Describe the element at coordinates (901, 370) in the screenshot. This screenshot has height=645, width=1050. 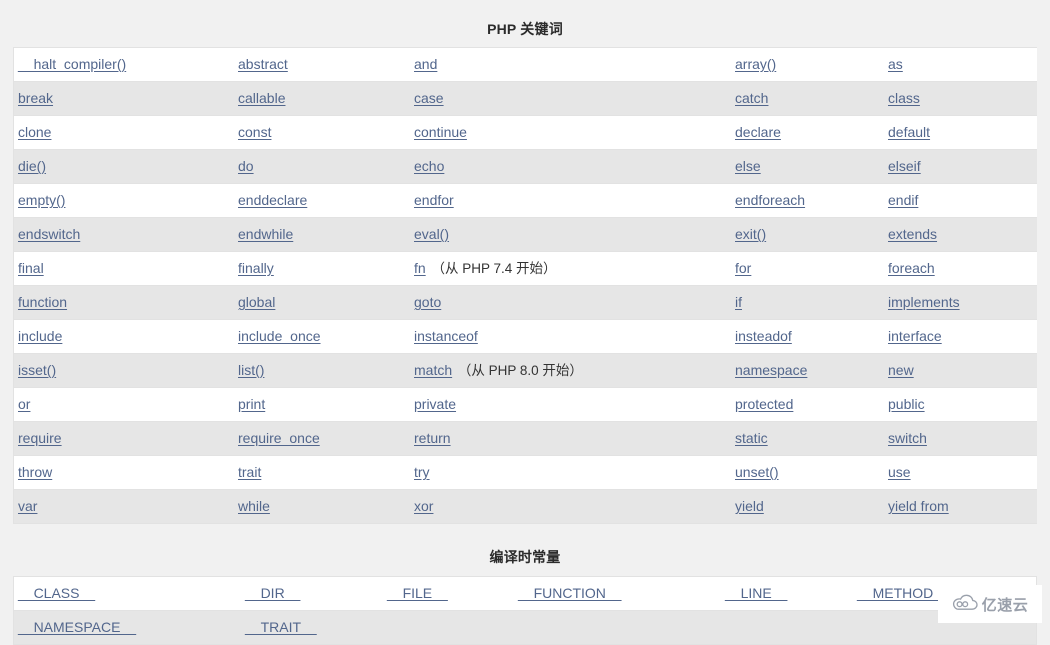
I see `keyword-link: new` at that location.